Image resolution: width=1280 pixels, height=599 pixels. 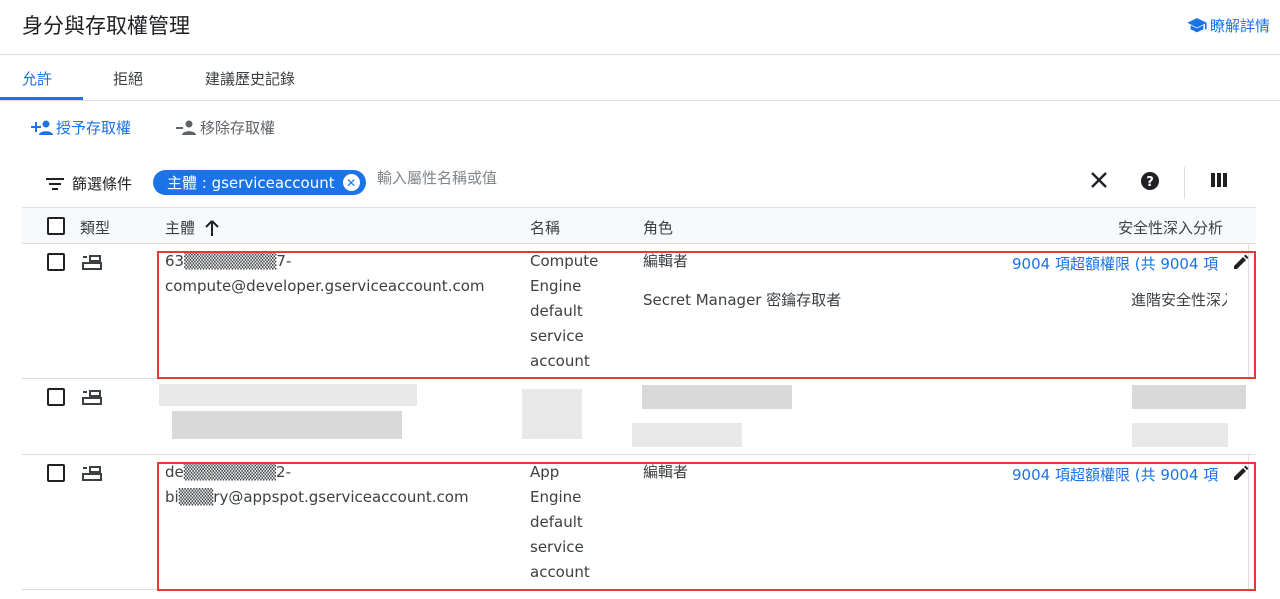 What do you see at coordinates (251, 183) in the screenshot?
I see `filter-chip-label: 主體 : gserviceaccount` at bounding box center [251, 183].